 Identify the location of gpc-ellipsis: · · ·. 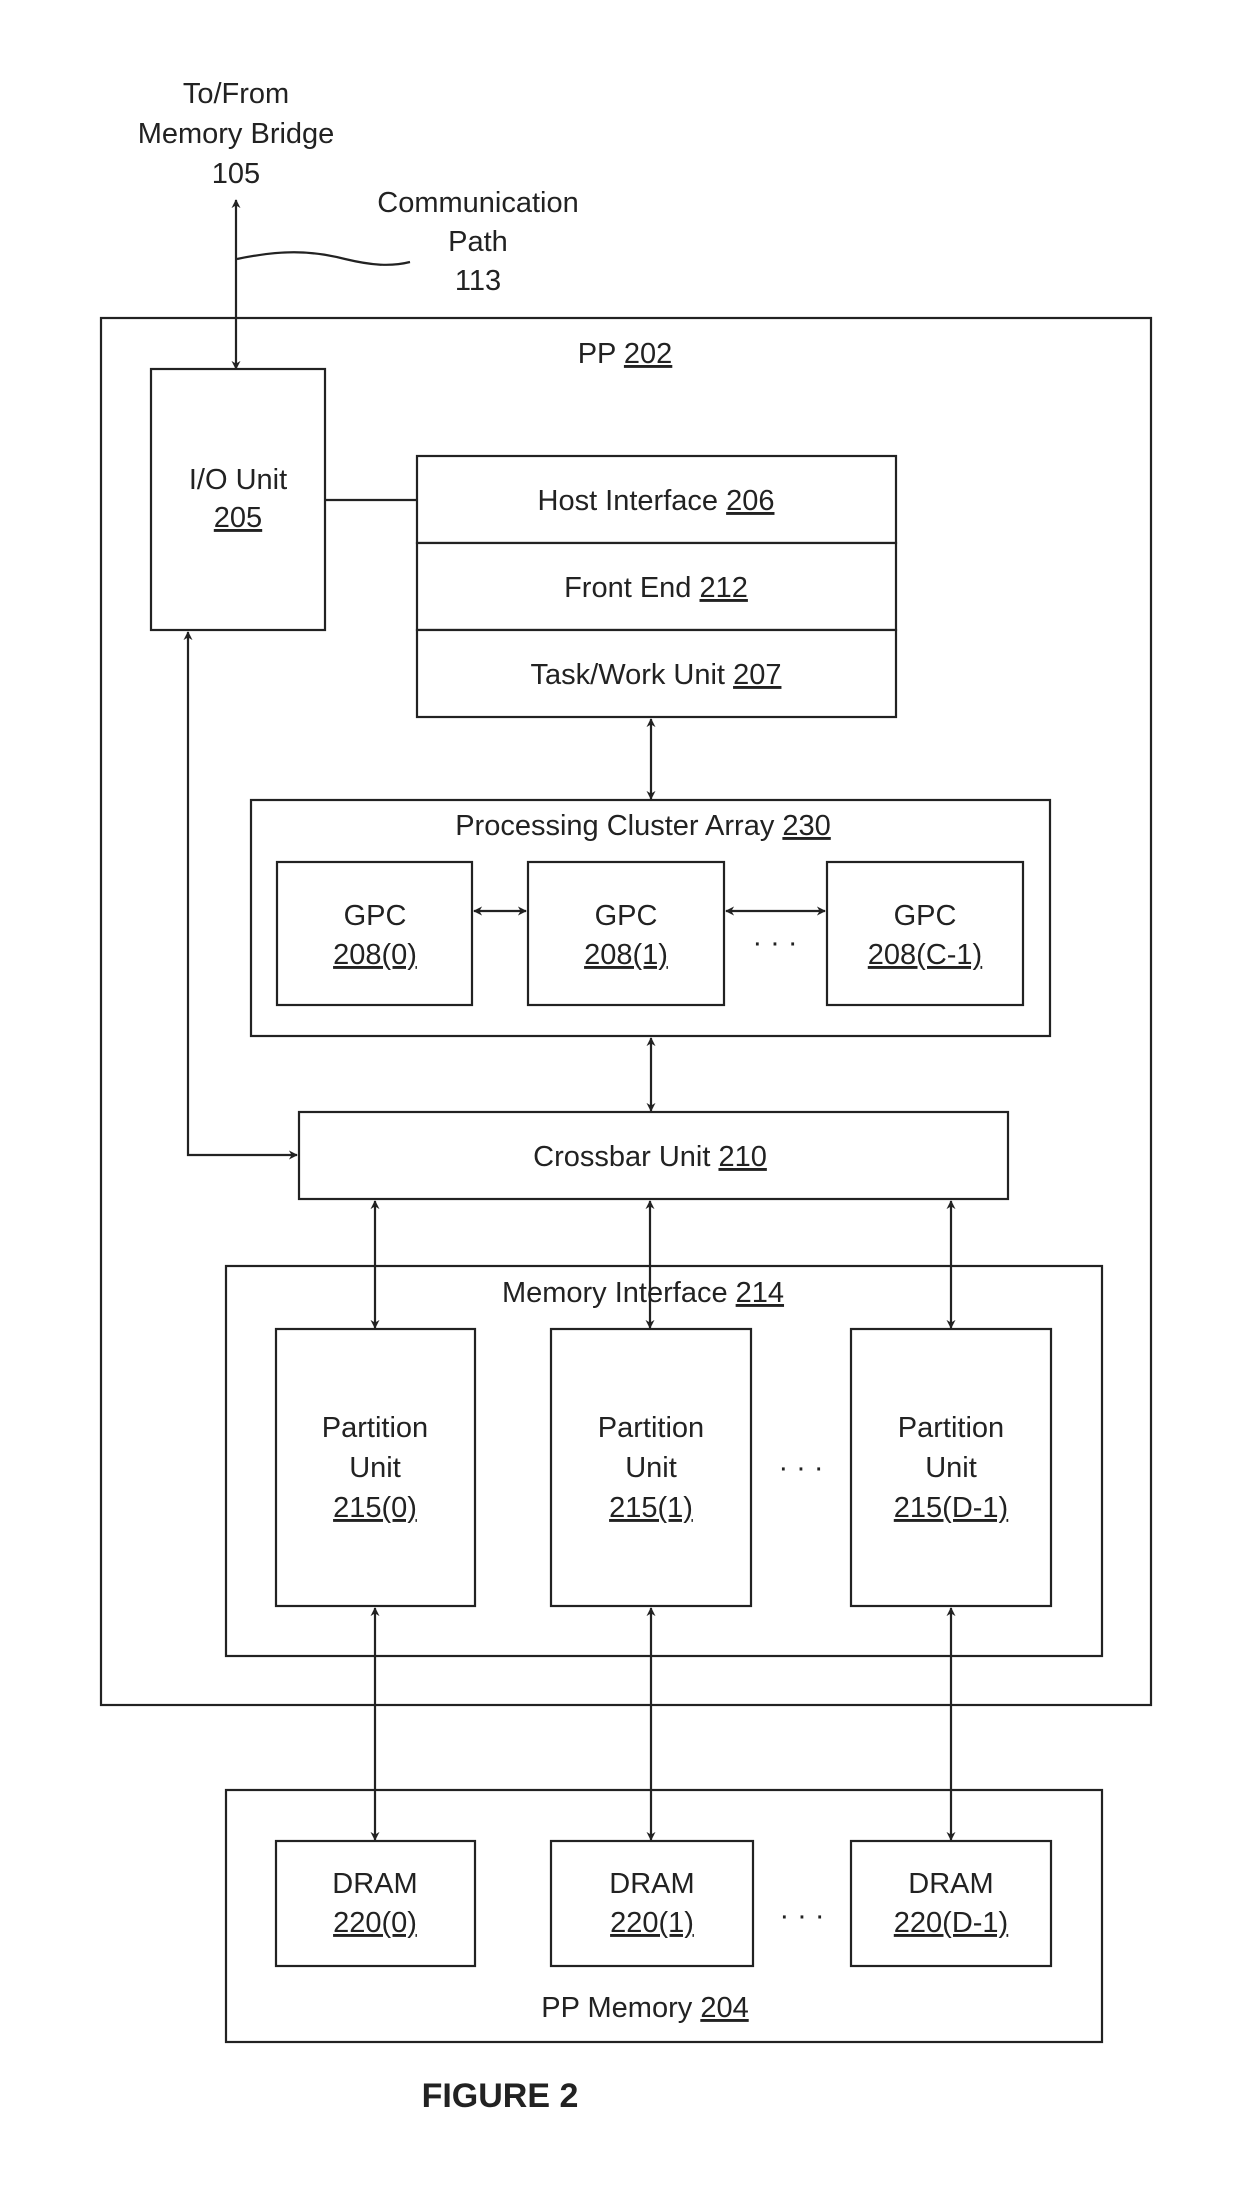
(774, 943).